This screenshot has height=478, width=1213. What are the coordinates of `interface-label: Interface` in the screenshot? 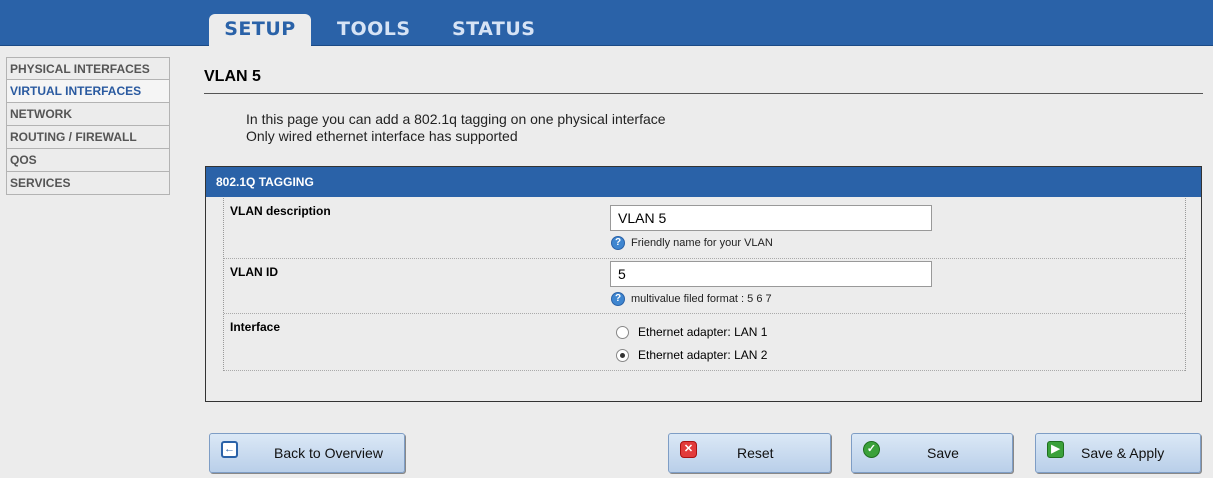 It's located at (255, 327).